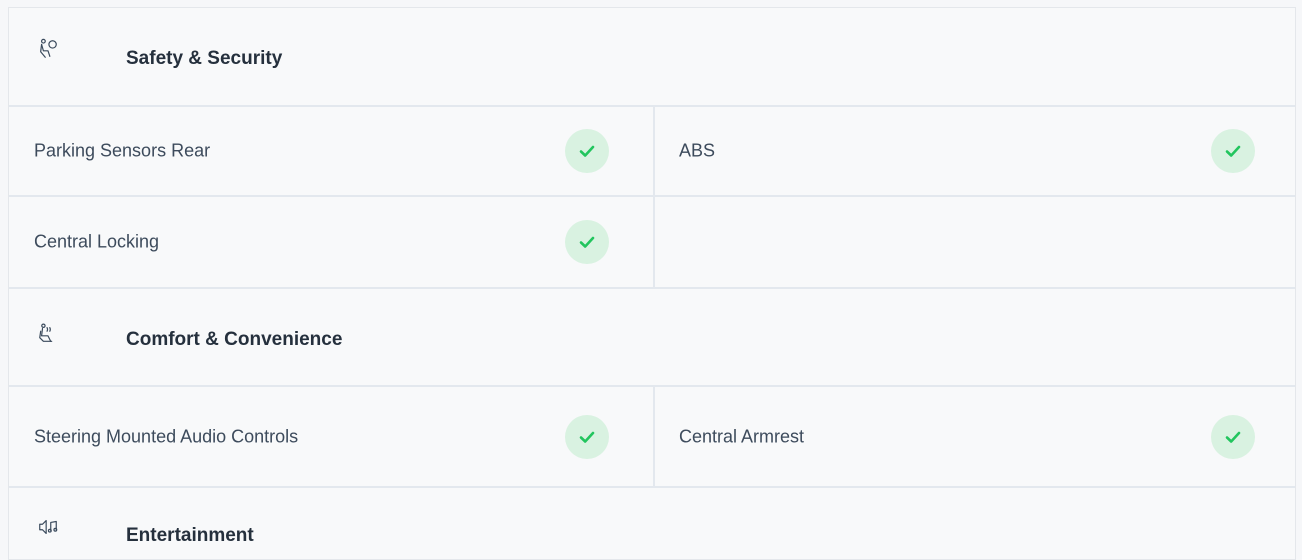 This screenshot has width=1302, height=560. Describe the element at coordinates (742, 436) in the screenshot. I see `feature-label: Central Armrest` at that location.